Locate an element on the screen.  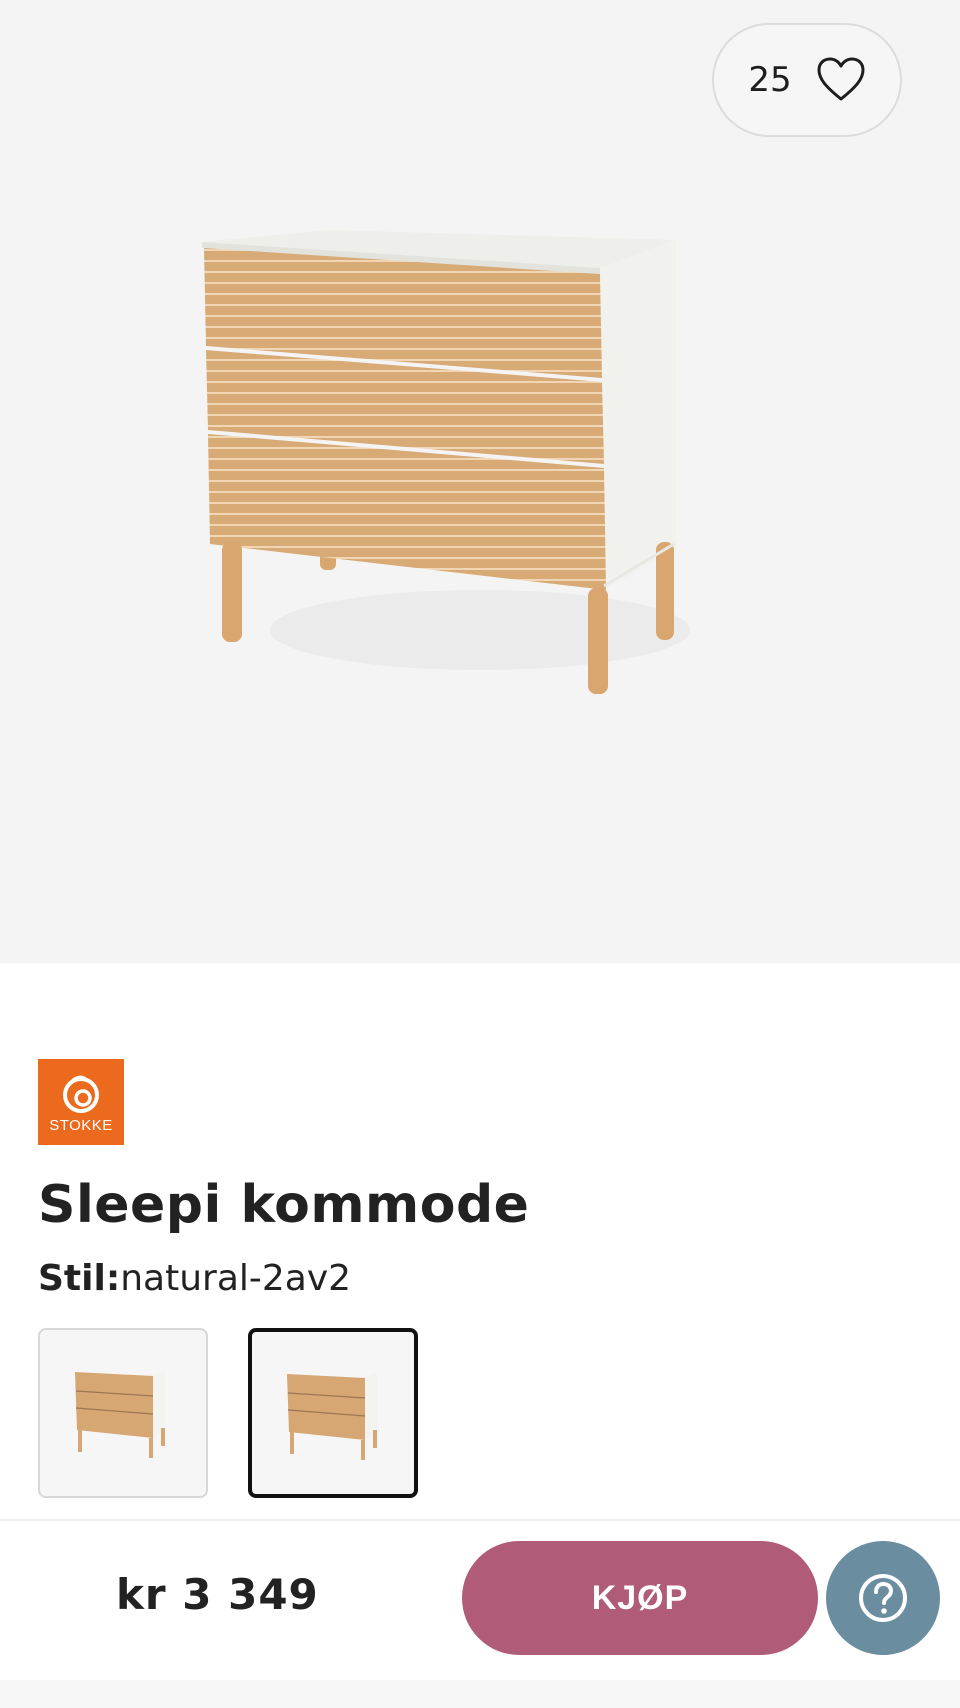
style-label: Stil: is located at coordinates (79, 1278).